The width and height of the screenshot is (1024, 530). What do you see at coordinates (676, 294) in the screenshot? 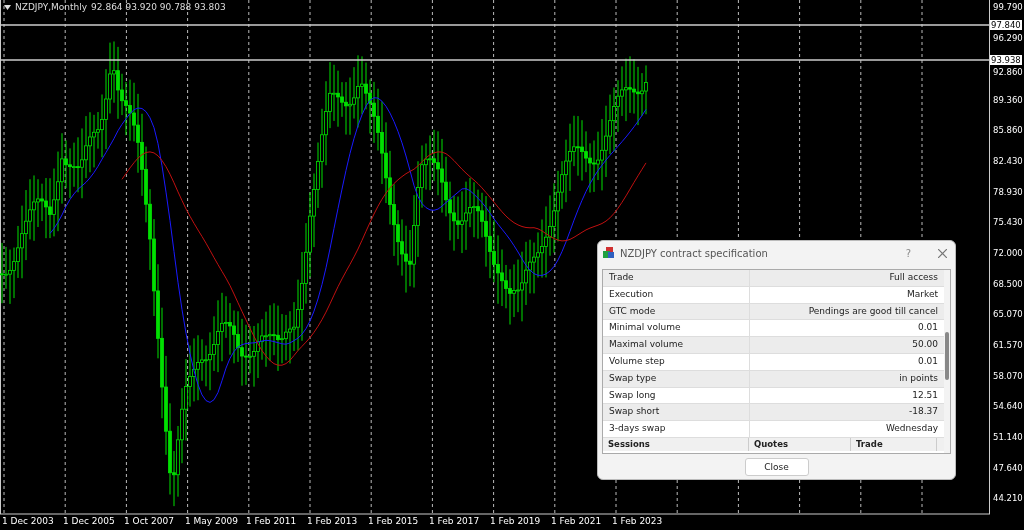
I see `spec-label: Execution` at bounding box center [676, 294].